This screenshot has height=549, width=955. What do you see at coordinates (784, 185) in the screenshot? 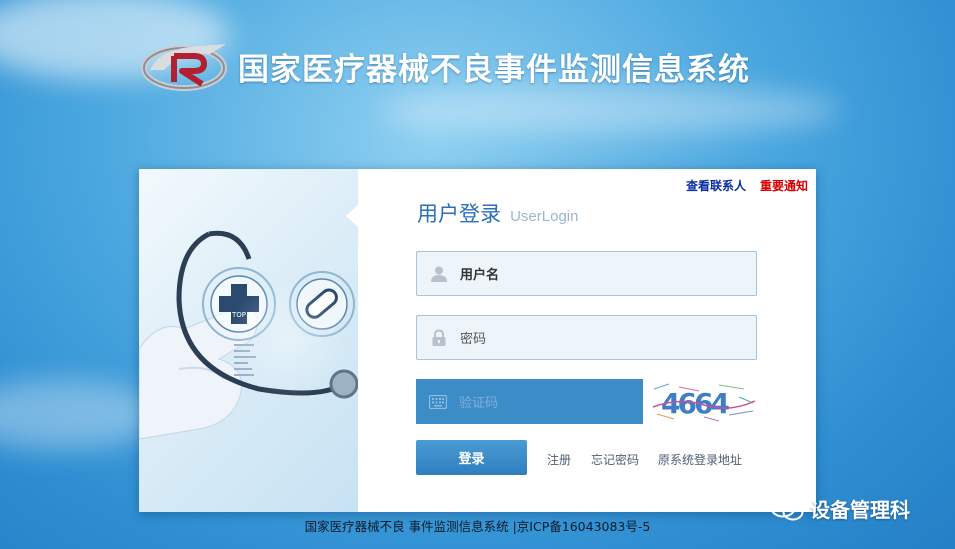
I see `notice-link: 重要通知` at bounding box center [784, 185].